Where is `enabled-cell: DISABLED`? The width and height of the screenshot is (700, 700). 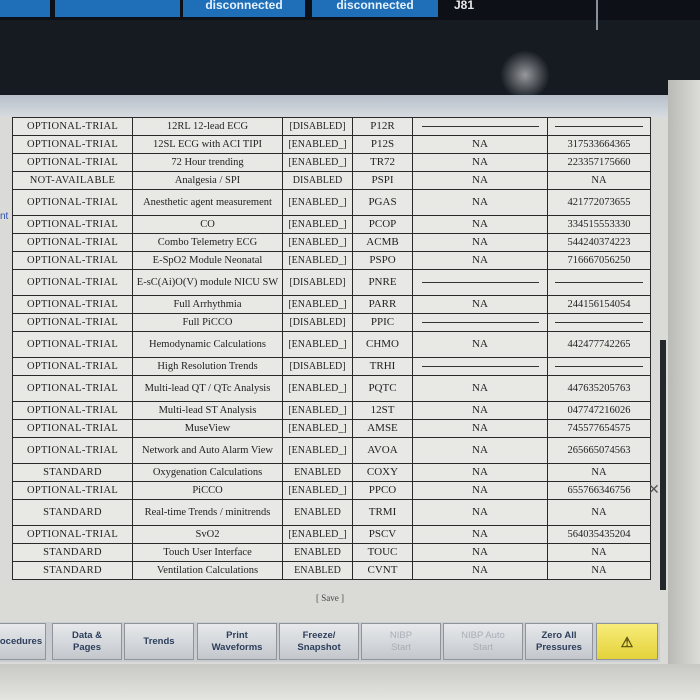
enabled-cell: DISABLED is located at coordinates (317, 180).